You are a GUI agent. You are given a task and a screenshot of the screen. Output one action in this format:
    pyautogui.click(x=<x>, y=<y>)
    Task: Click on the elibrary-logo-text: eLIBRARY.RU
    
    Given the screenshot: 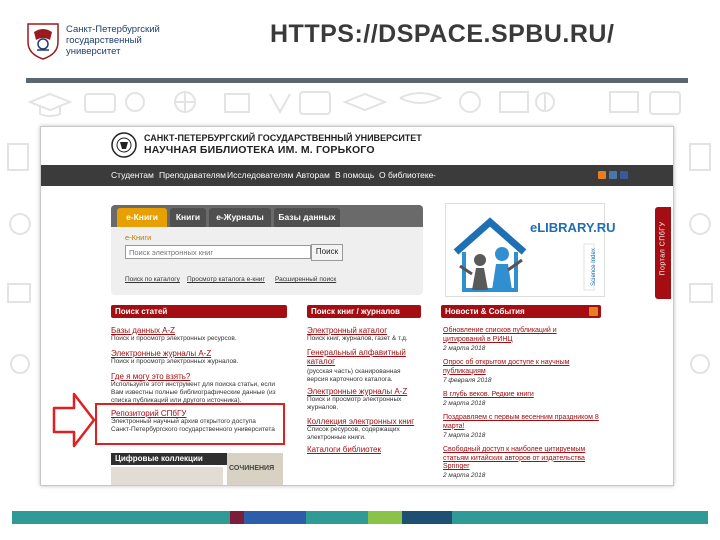 What is the action you would take?
    pyautogui.click(x=573, y=227)
    